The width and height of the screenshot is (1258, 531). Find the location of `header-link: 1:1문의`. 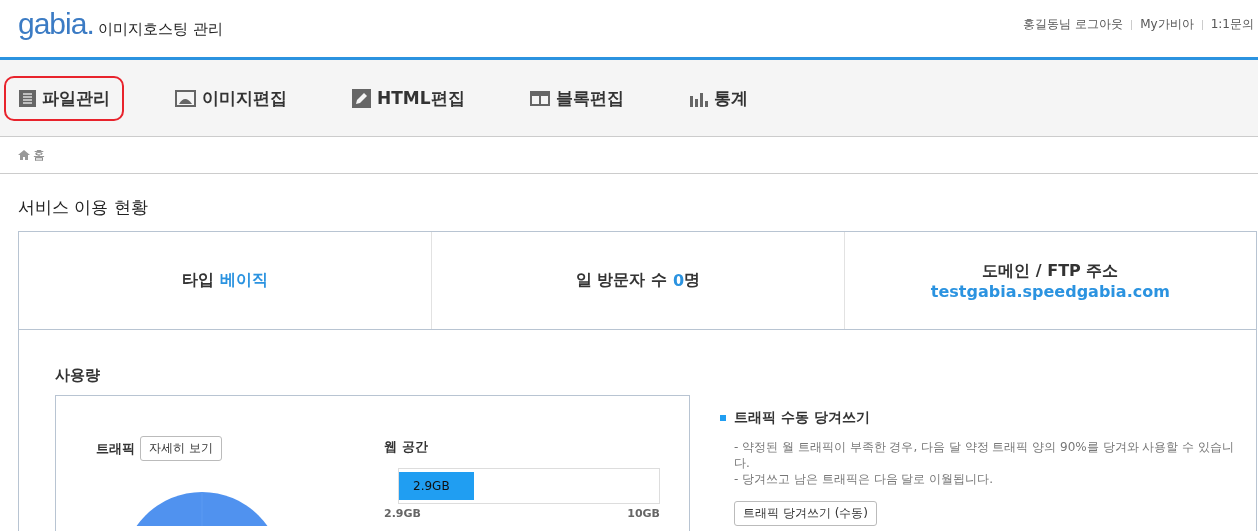

header-link: 1:1문의 is located at coordinates (1232, 24).